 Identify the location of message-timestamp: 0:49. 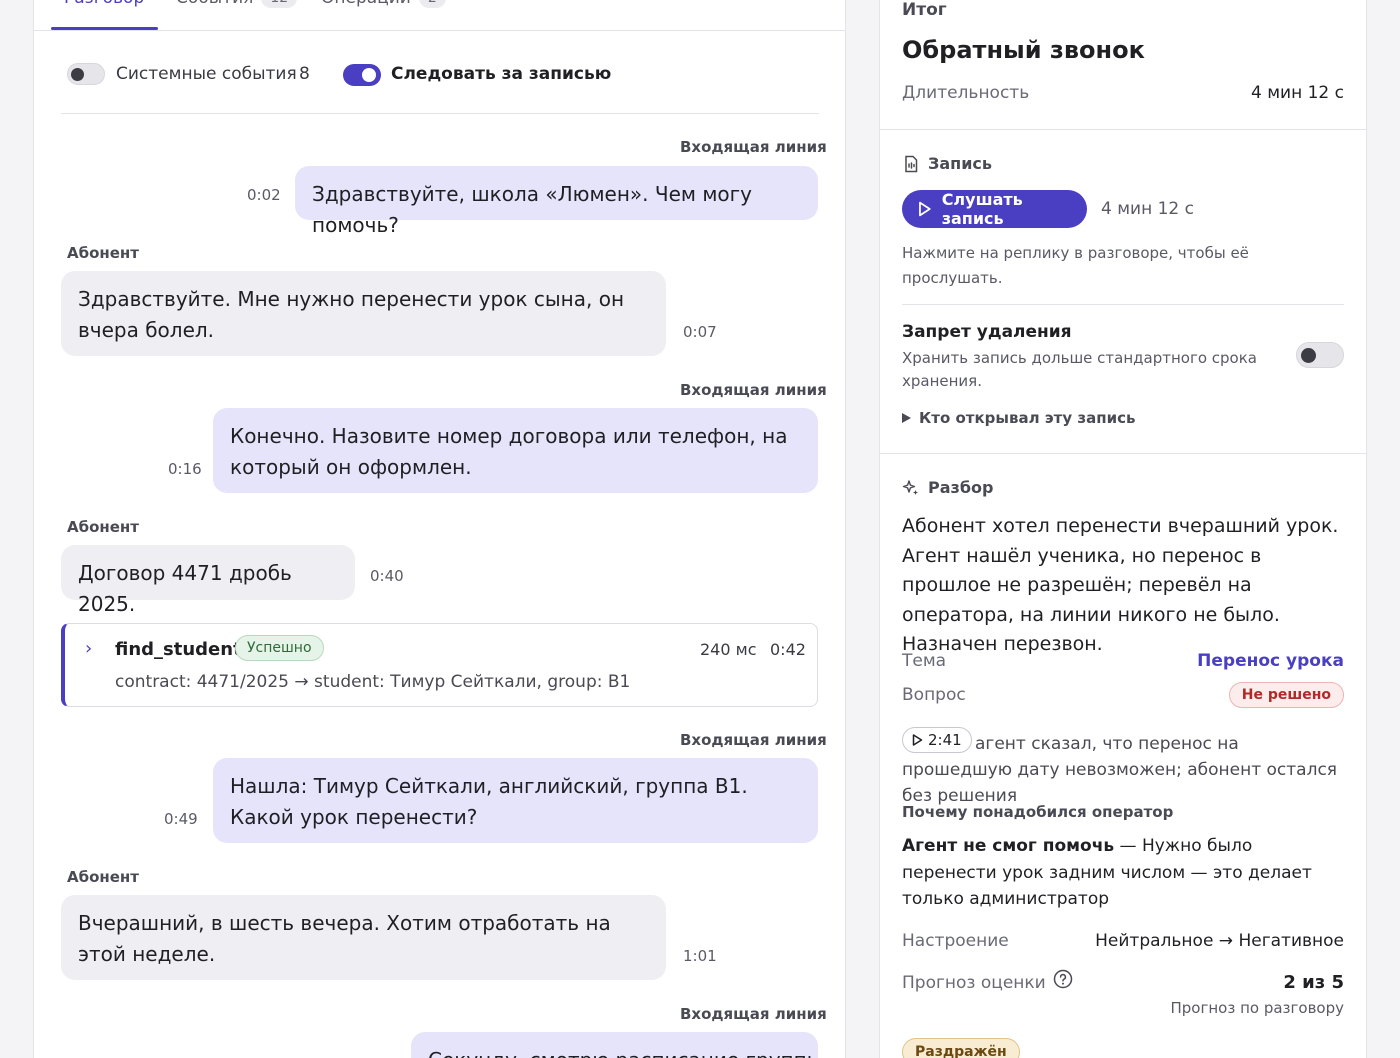
(181, 819).